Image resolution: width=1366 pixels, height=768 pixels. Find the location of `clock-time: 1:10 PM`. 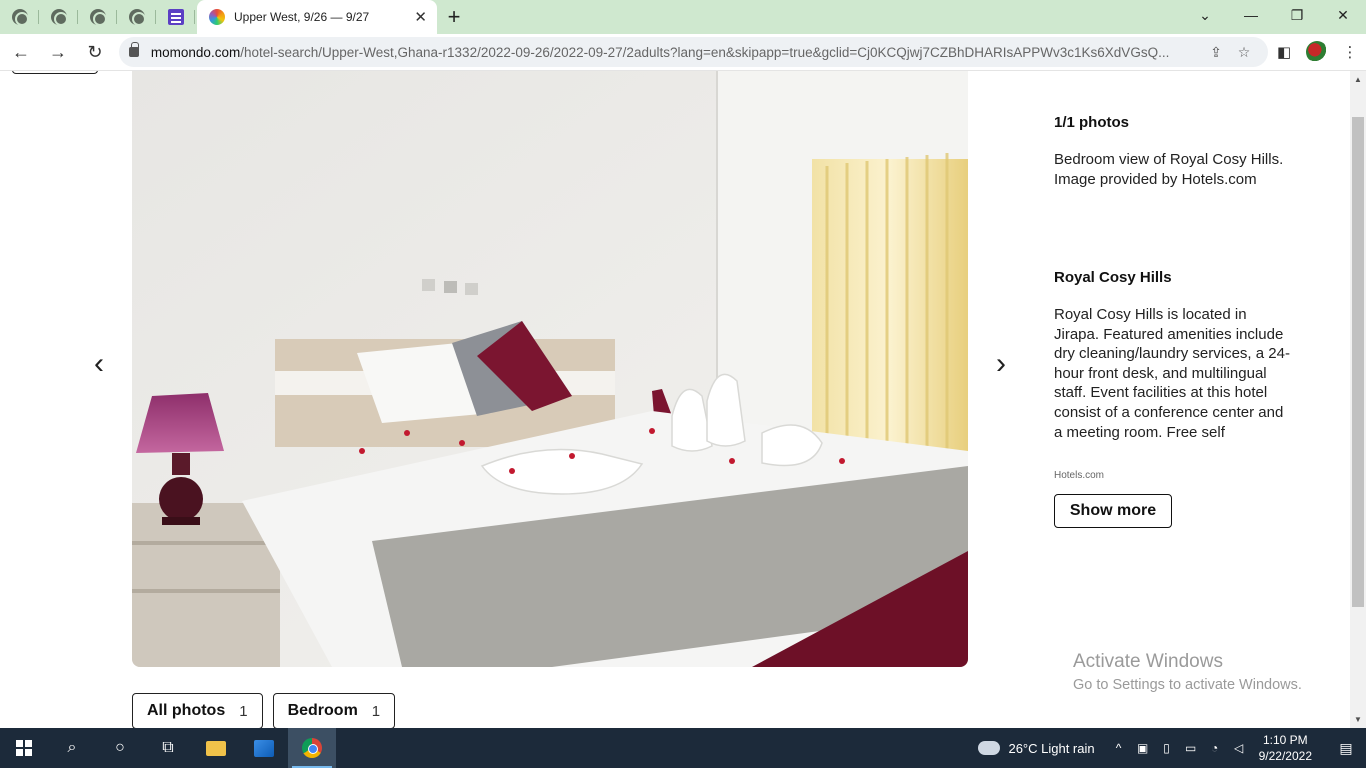

clock-time: 1:10 PM is located at coordinates (1285, 740).